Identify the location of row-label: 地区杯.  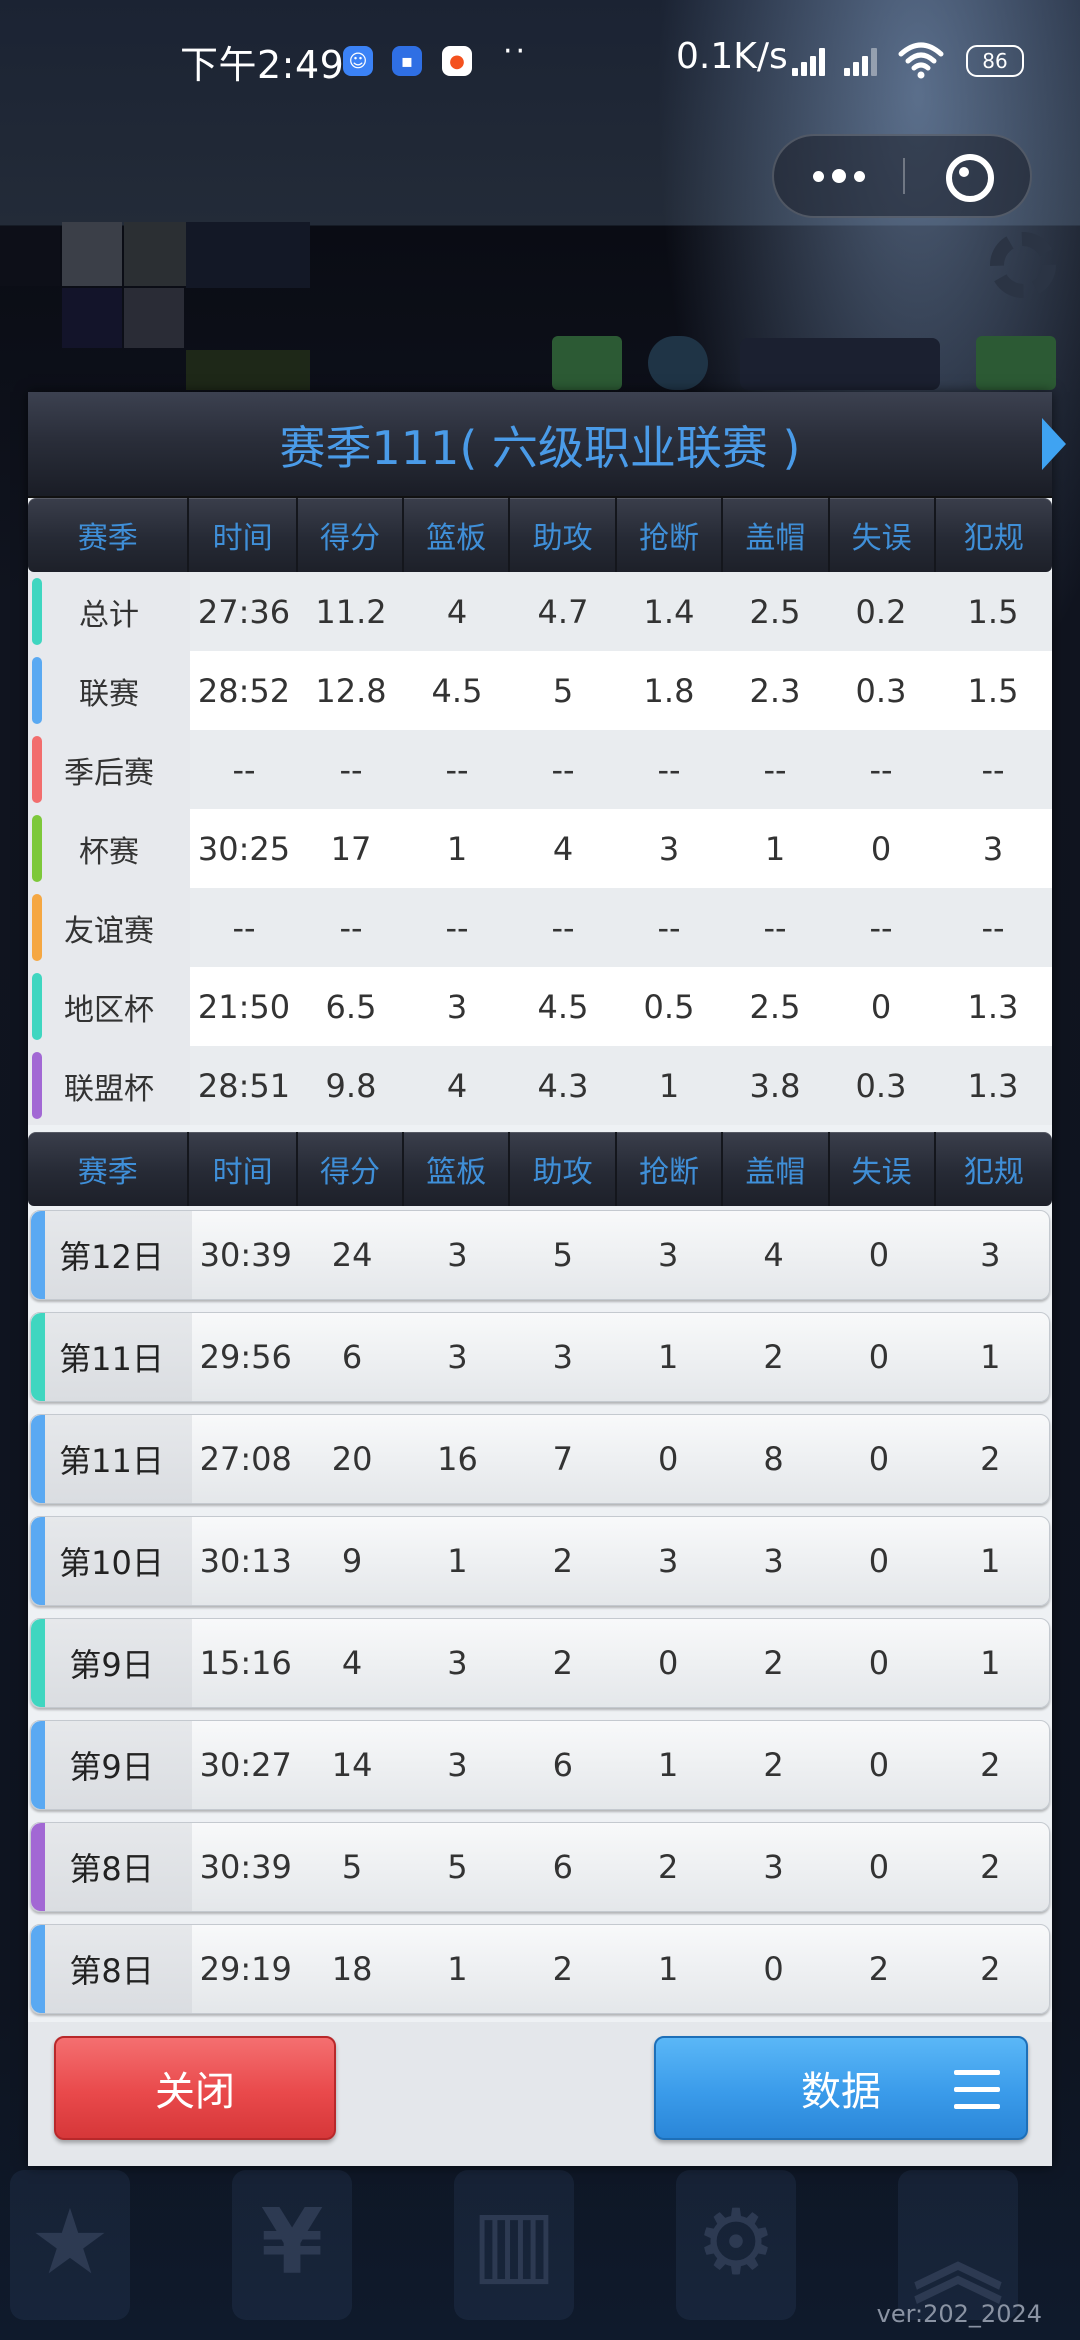
(109, 1006).